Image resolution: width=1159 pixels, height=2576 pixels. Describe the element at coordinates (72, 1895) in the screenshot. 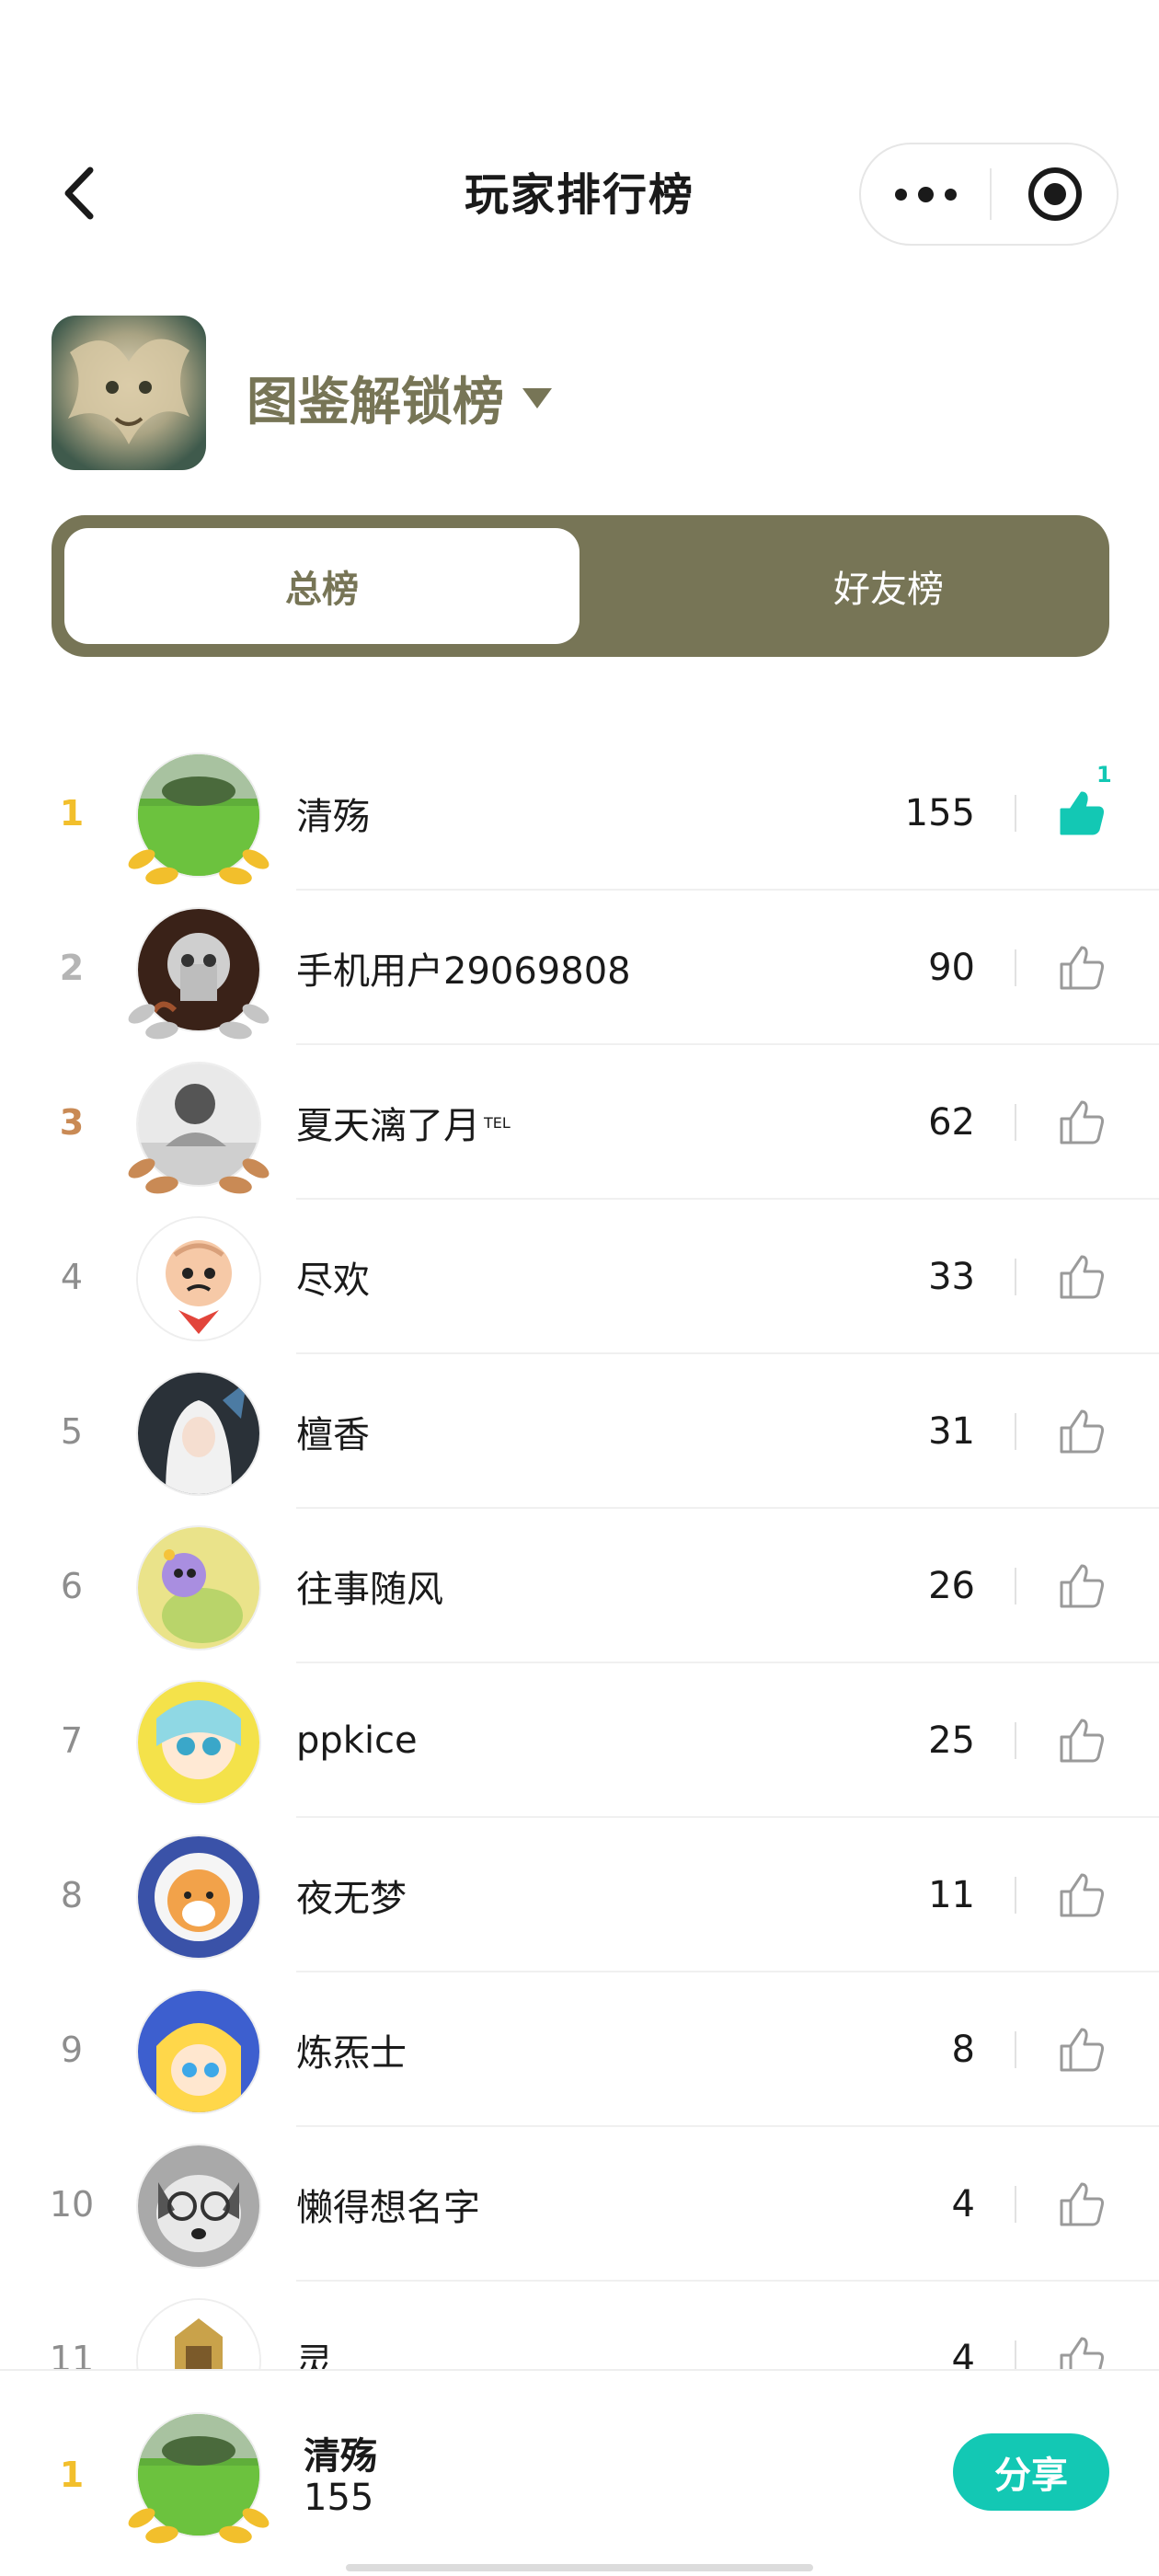

I see `rank-number: 8` at that location.